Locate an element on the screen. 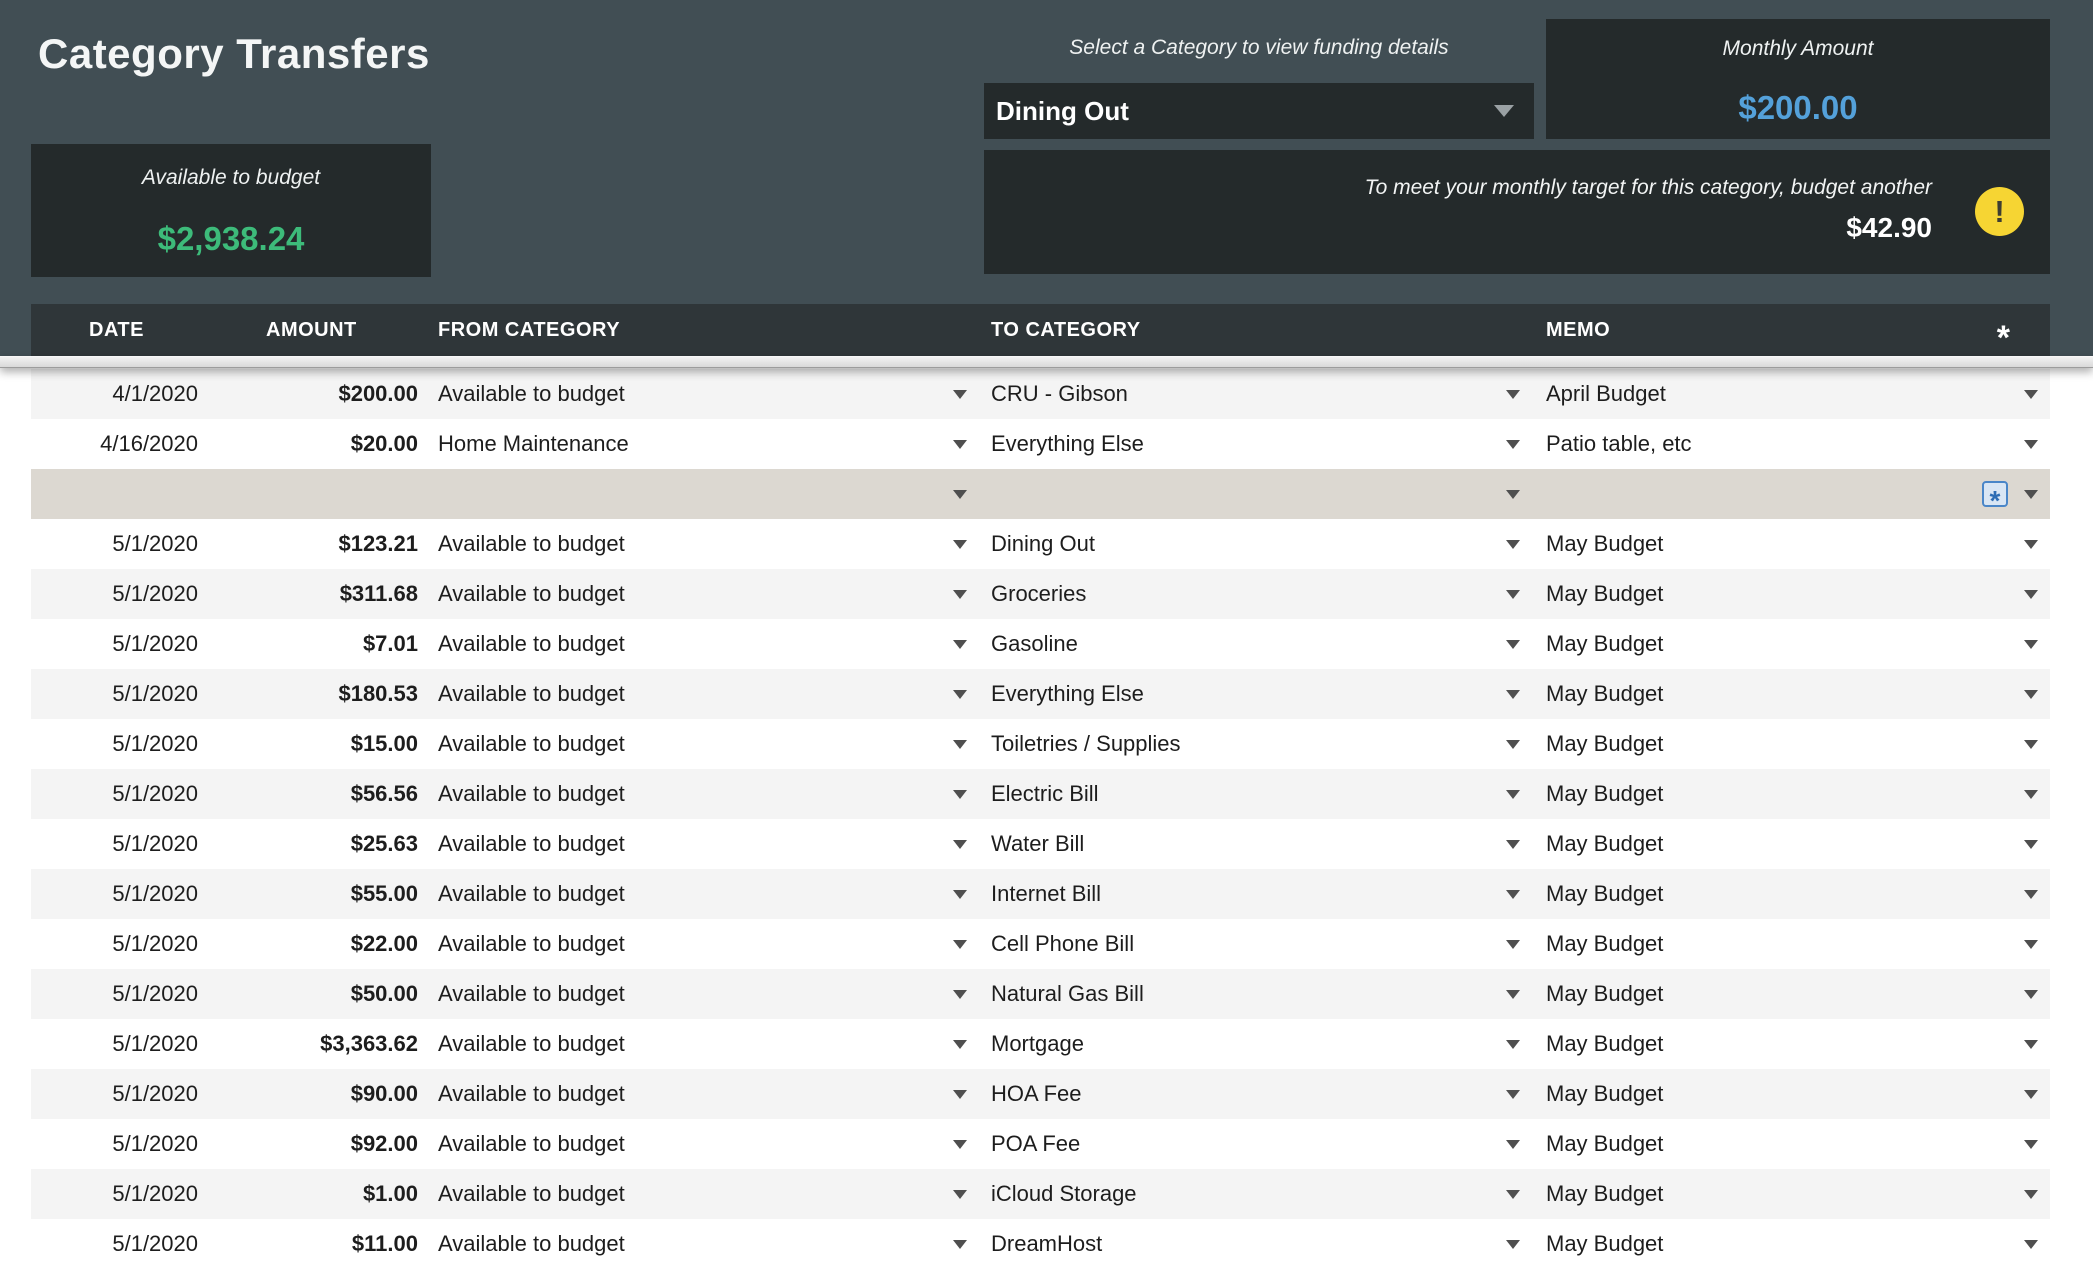  to-category-cell: Groceries is located at coordinates (1246, 594).